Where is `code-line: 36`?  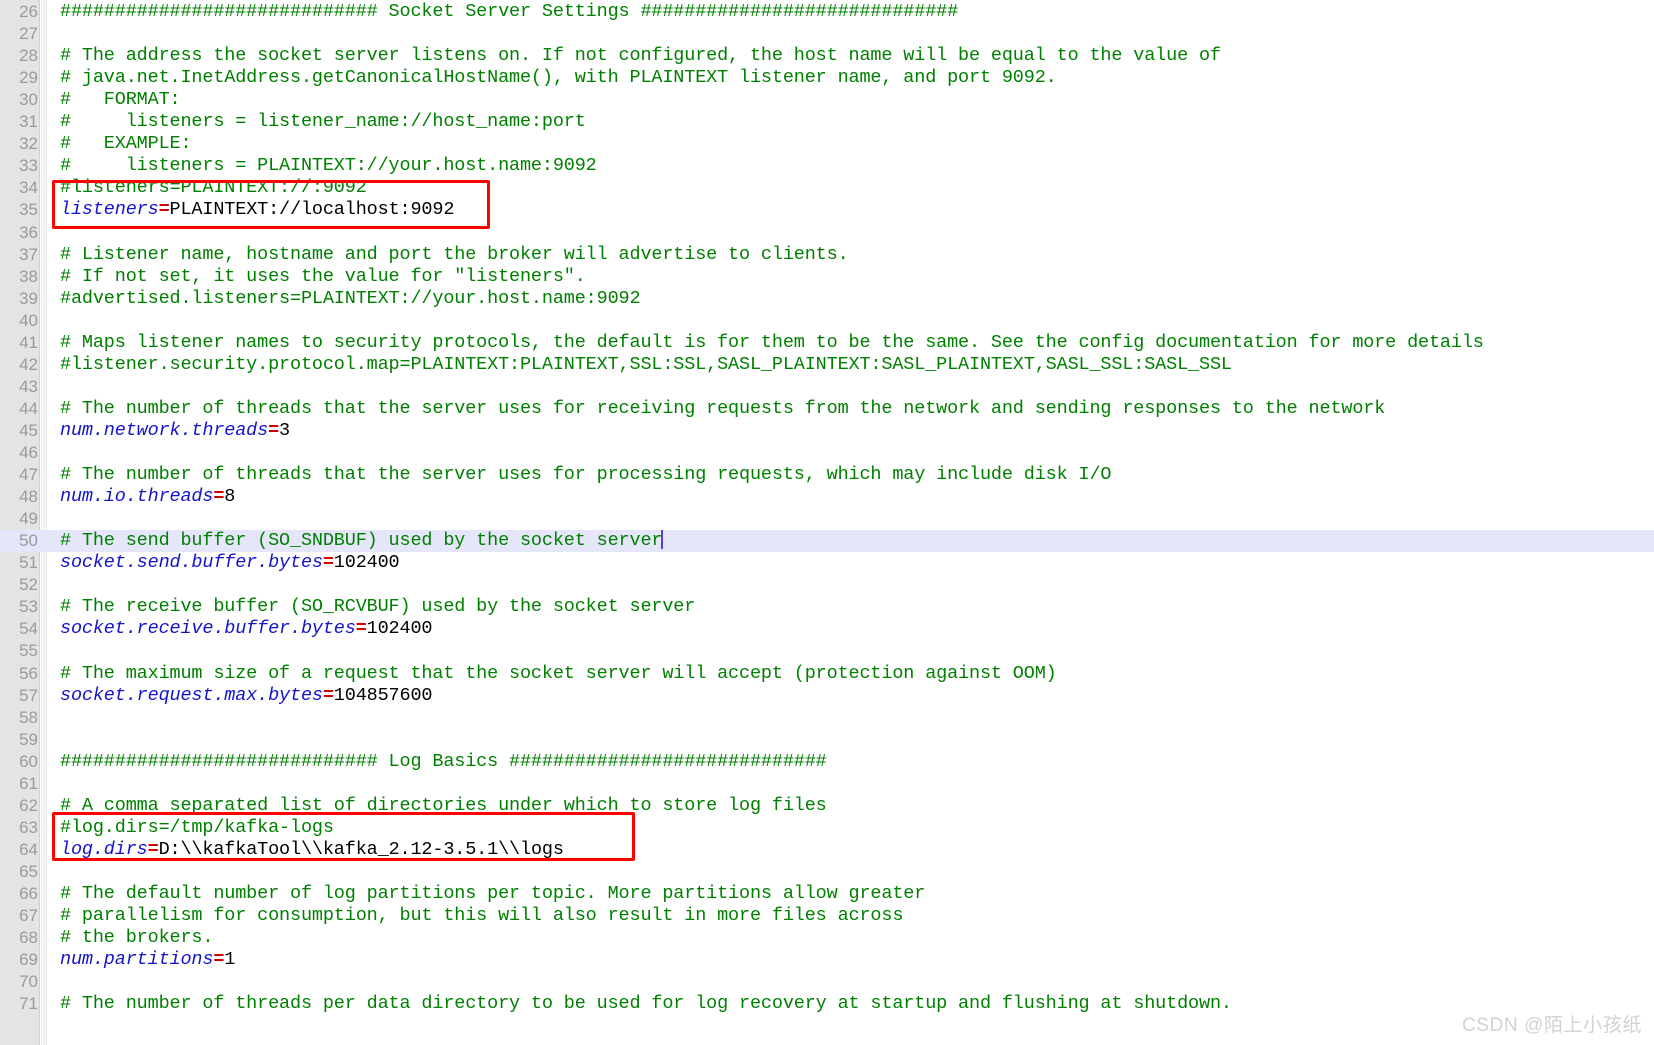 code-line: 36 is located at coordinates (827, 233).